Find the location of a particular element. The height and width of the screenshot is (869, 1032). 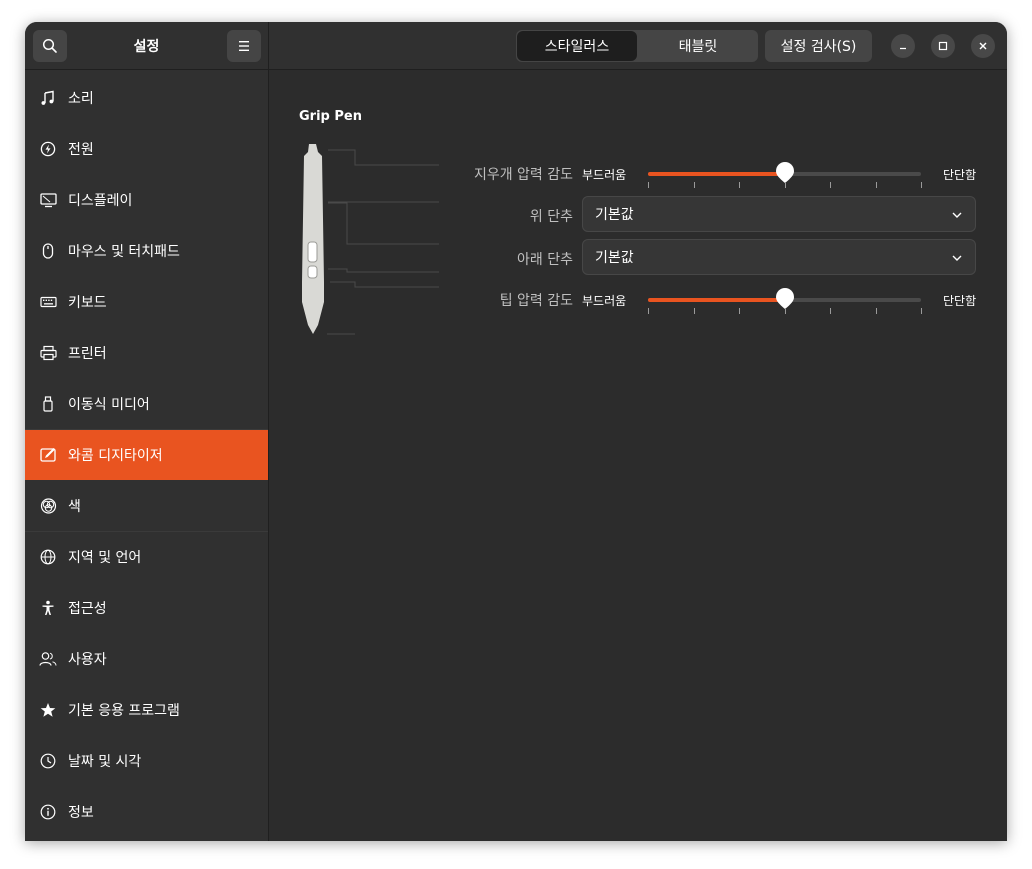

bottom-button-value: 기본값 is located at coordinates (614, 258).